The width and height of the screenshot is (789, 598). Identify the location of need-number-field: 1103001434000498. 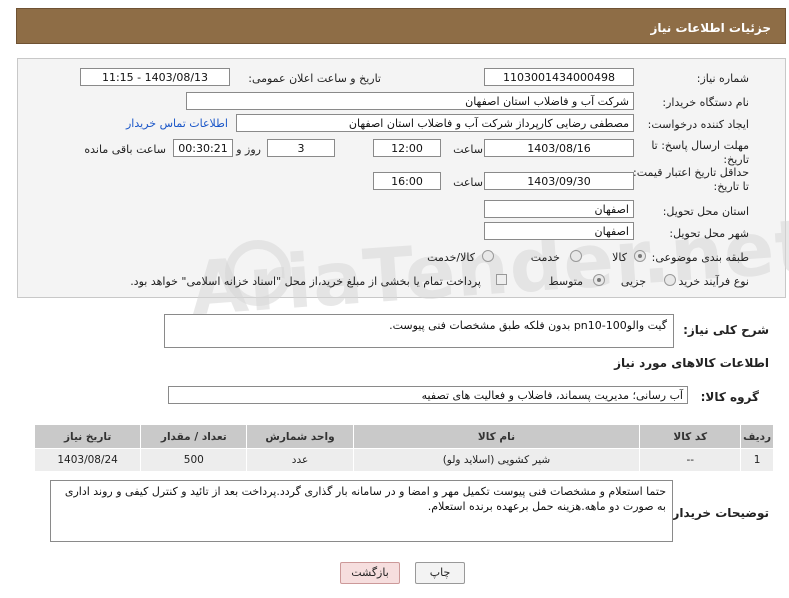
(559, 77).